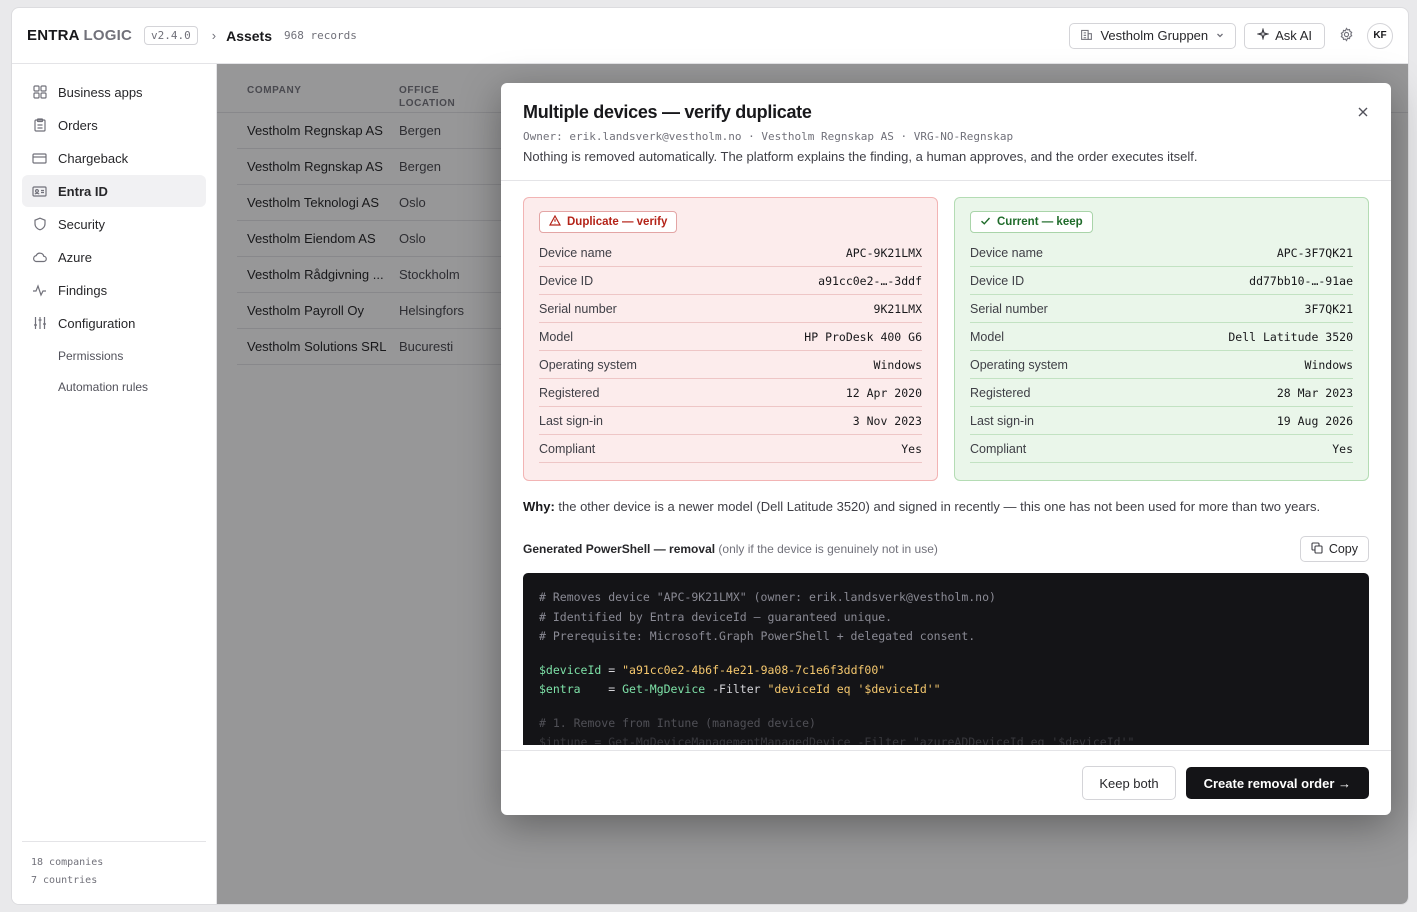  What do you see at coordinates (667, 112) in the screenshot?
I see `dialog-title: Multiple devices — verify duplicate` at bounding box center [667, 112].